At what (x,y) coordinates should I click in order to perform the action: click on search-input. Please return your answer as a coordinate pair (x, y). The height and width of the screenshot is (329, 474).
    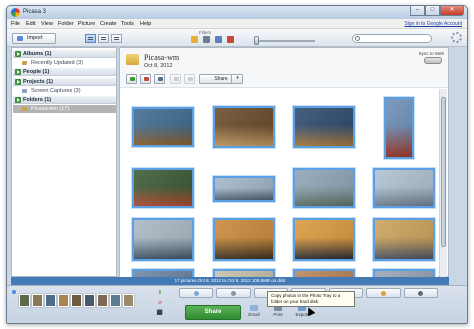
    Looking at the image, I should click on (395, 38).